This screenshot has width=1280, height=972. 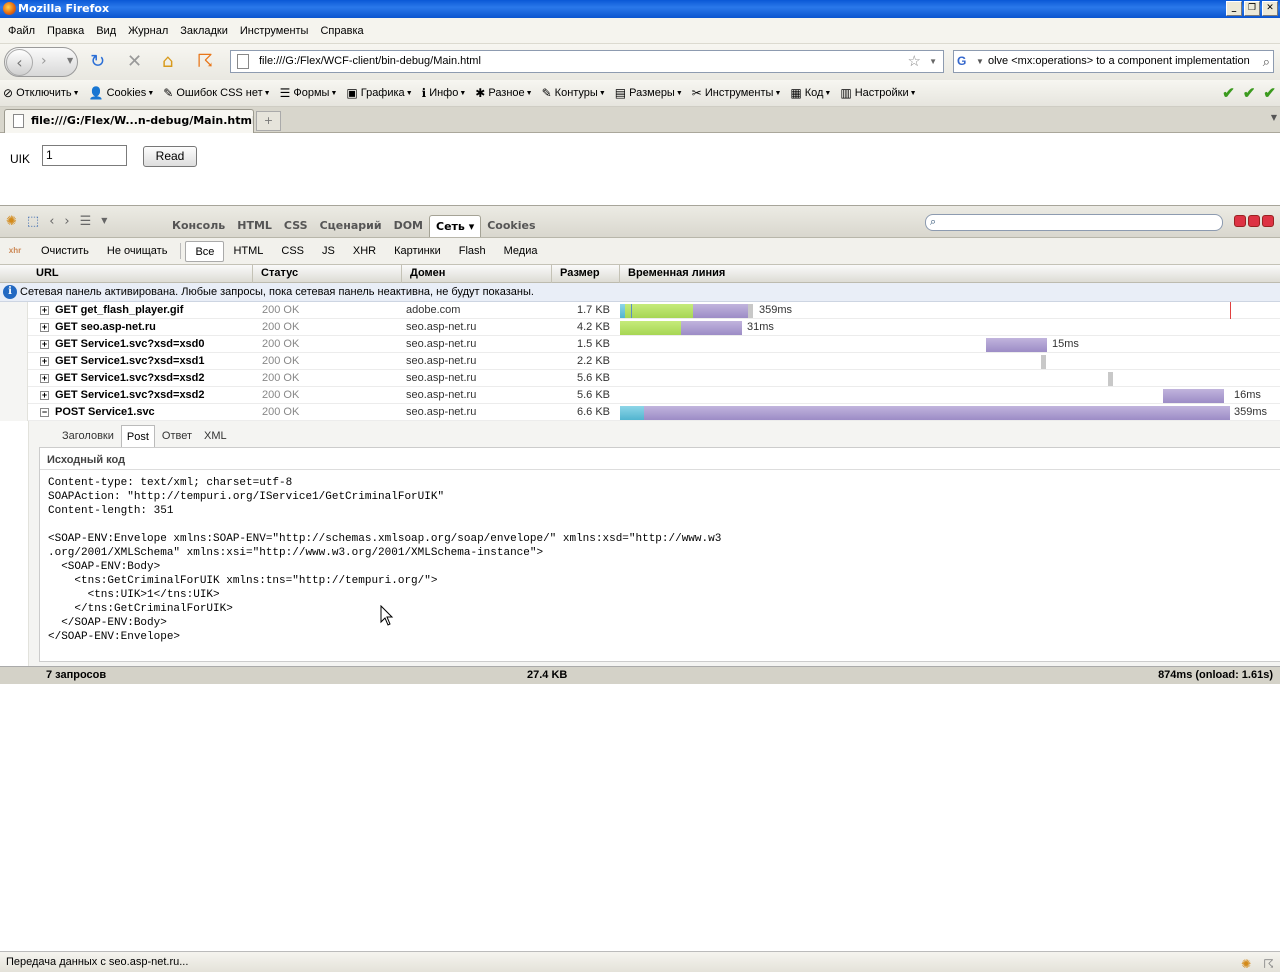 What do you see at coordinates (33, 221) in the screenshot?
I see `inspect-icon: ⬚` at bounding box center [33, 221].